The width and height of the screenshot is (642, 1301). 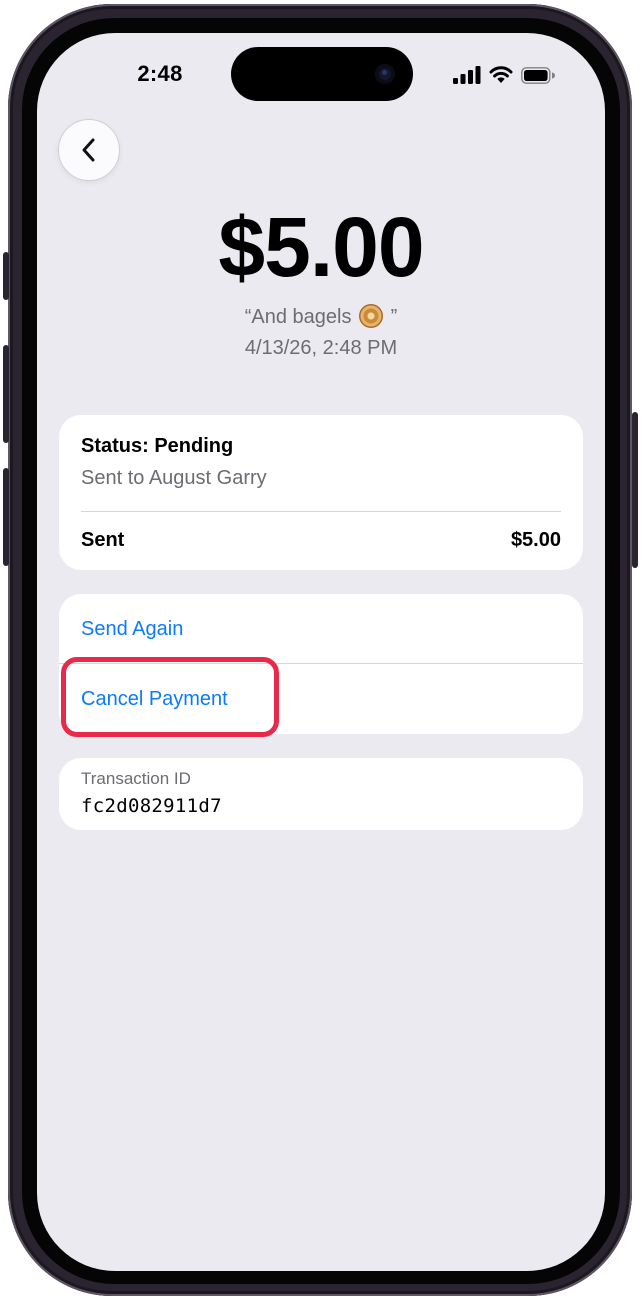 What do you see at coordinates (322, 74) in the screenshot?
I see `dynamic-island` at bounding box center [322, 74].